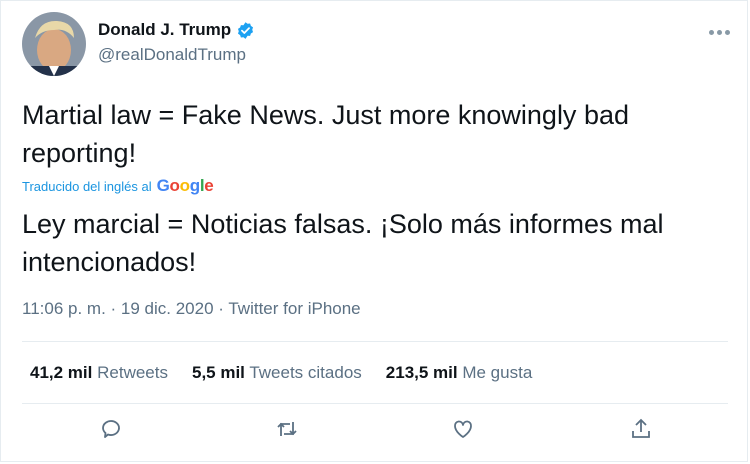 This screenshot has width=750, height=464. I want to click on tweet-time: 11:06 p. m., so click(64, 308).